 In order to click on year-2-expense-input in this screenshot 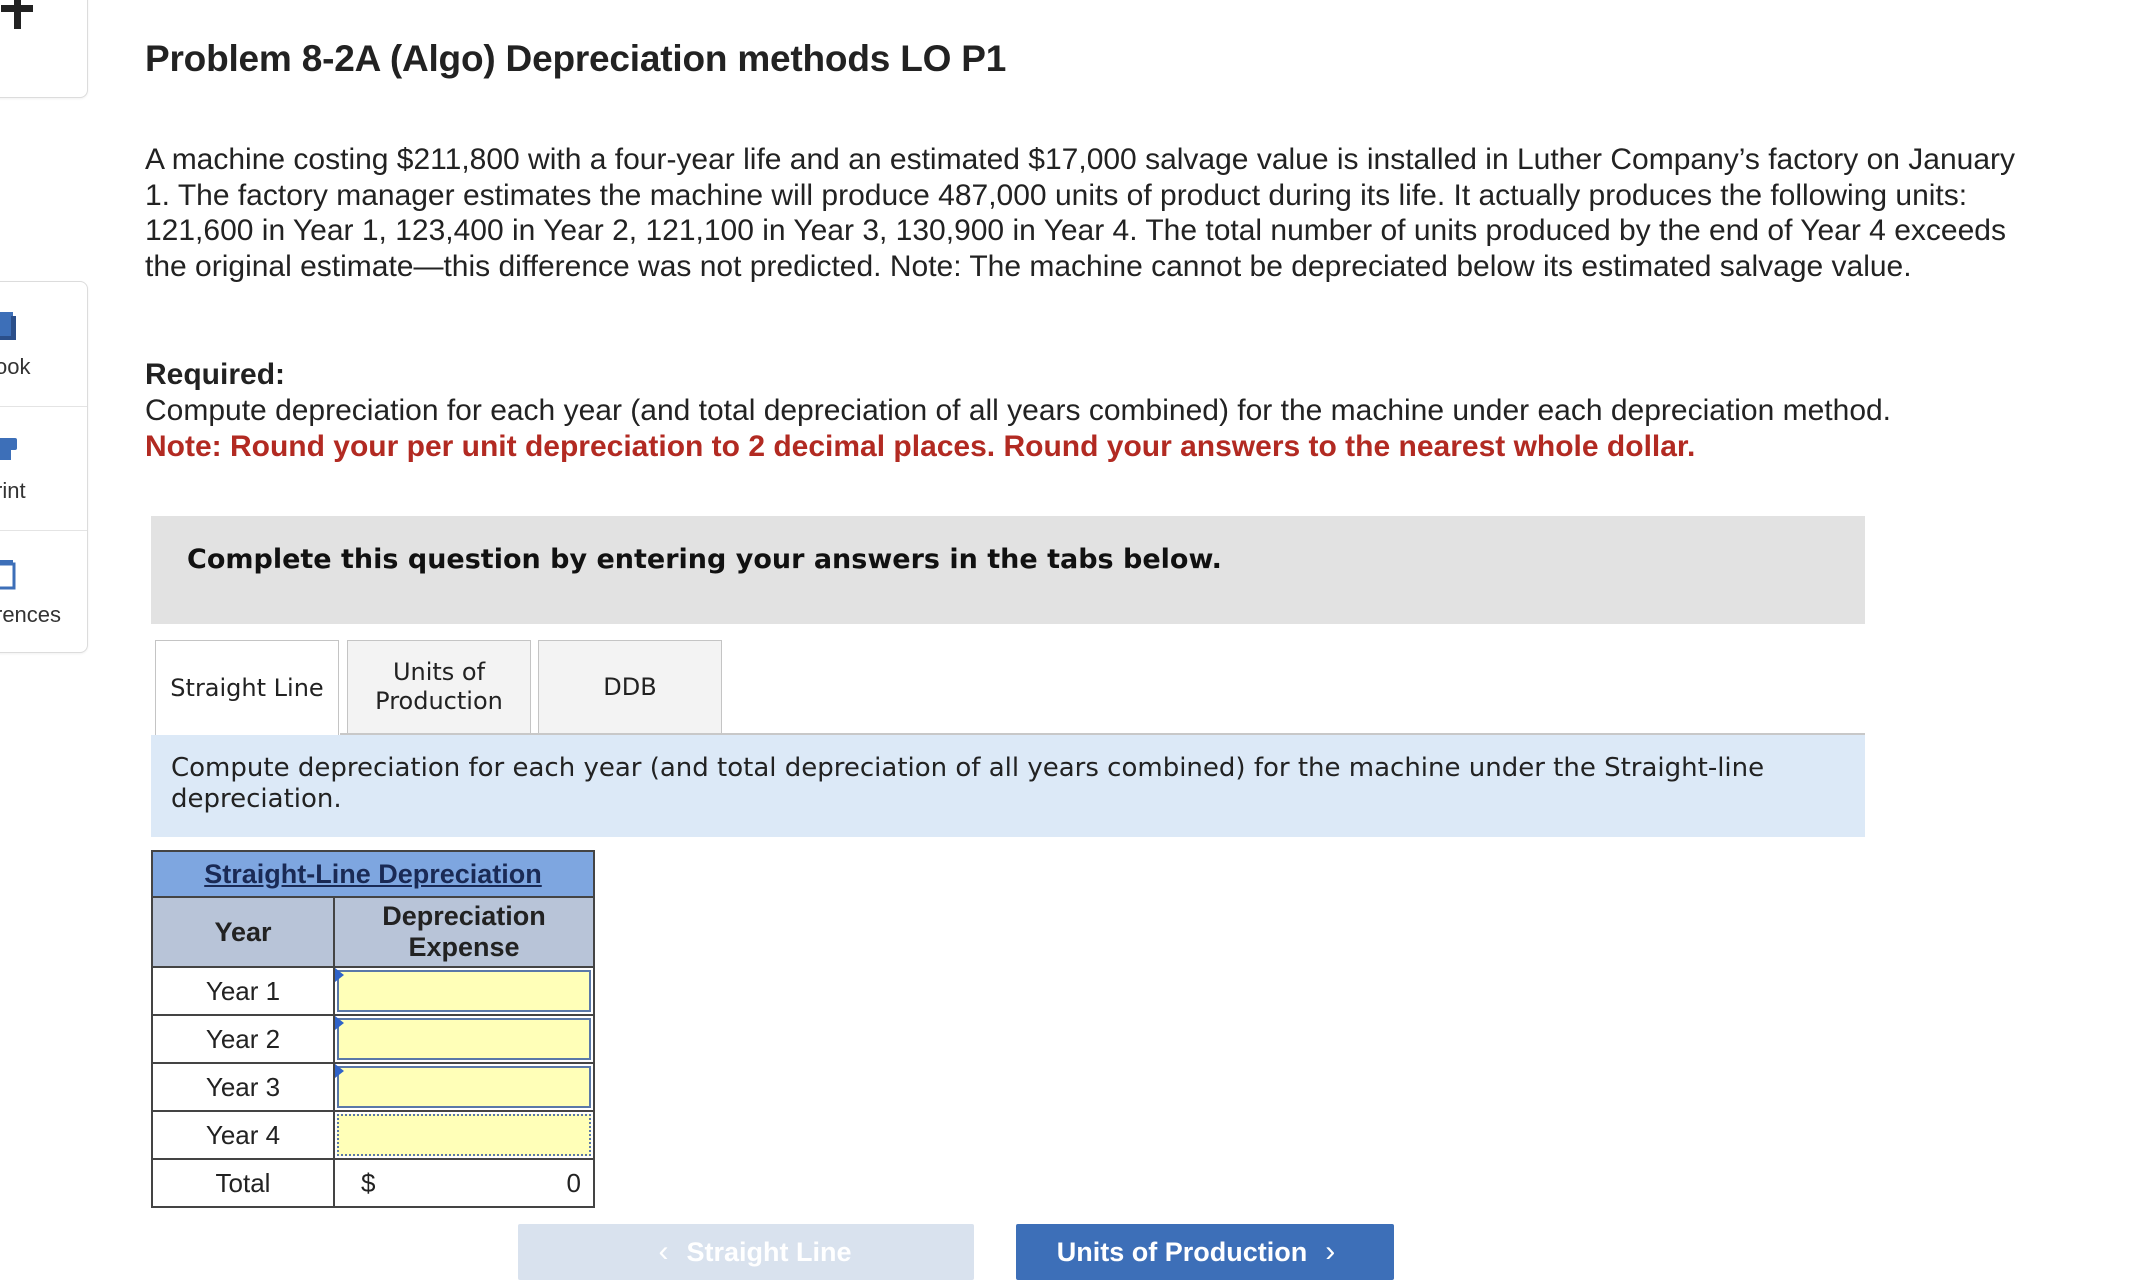, I will do `click(464, 1039)`.